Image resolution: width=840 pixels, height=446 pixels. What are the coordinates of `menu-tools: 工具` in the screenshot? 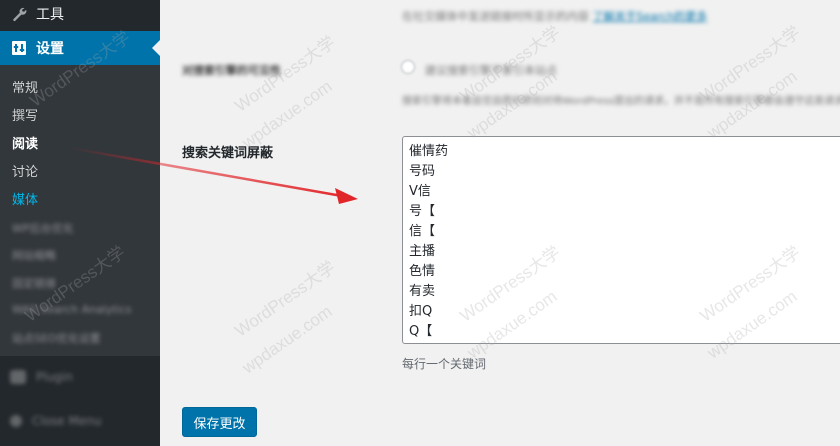 It's located at (80, 15).